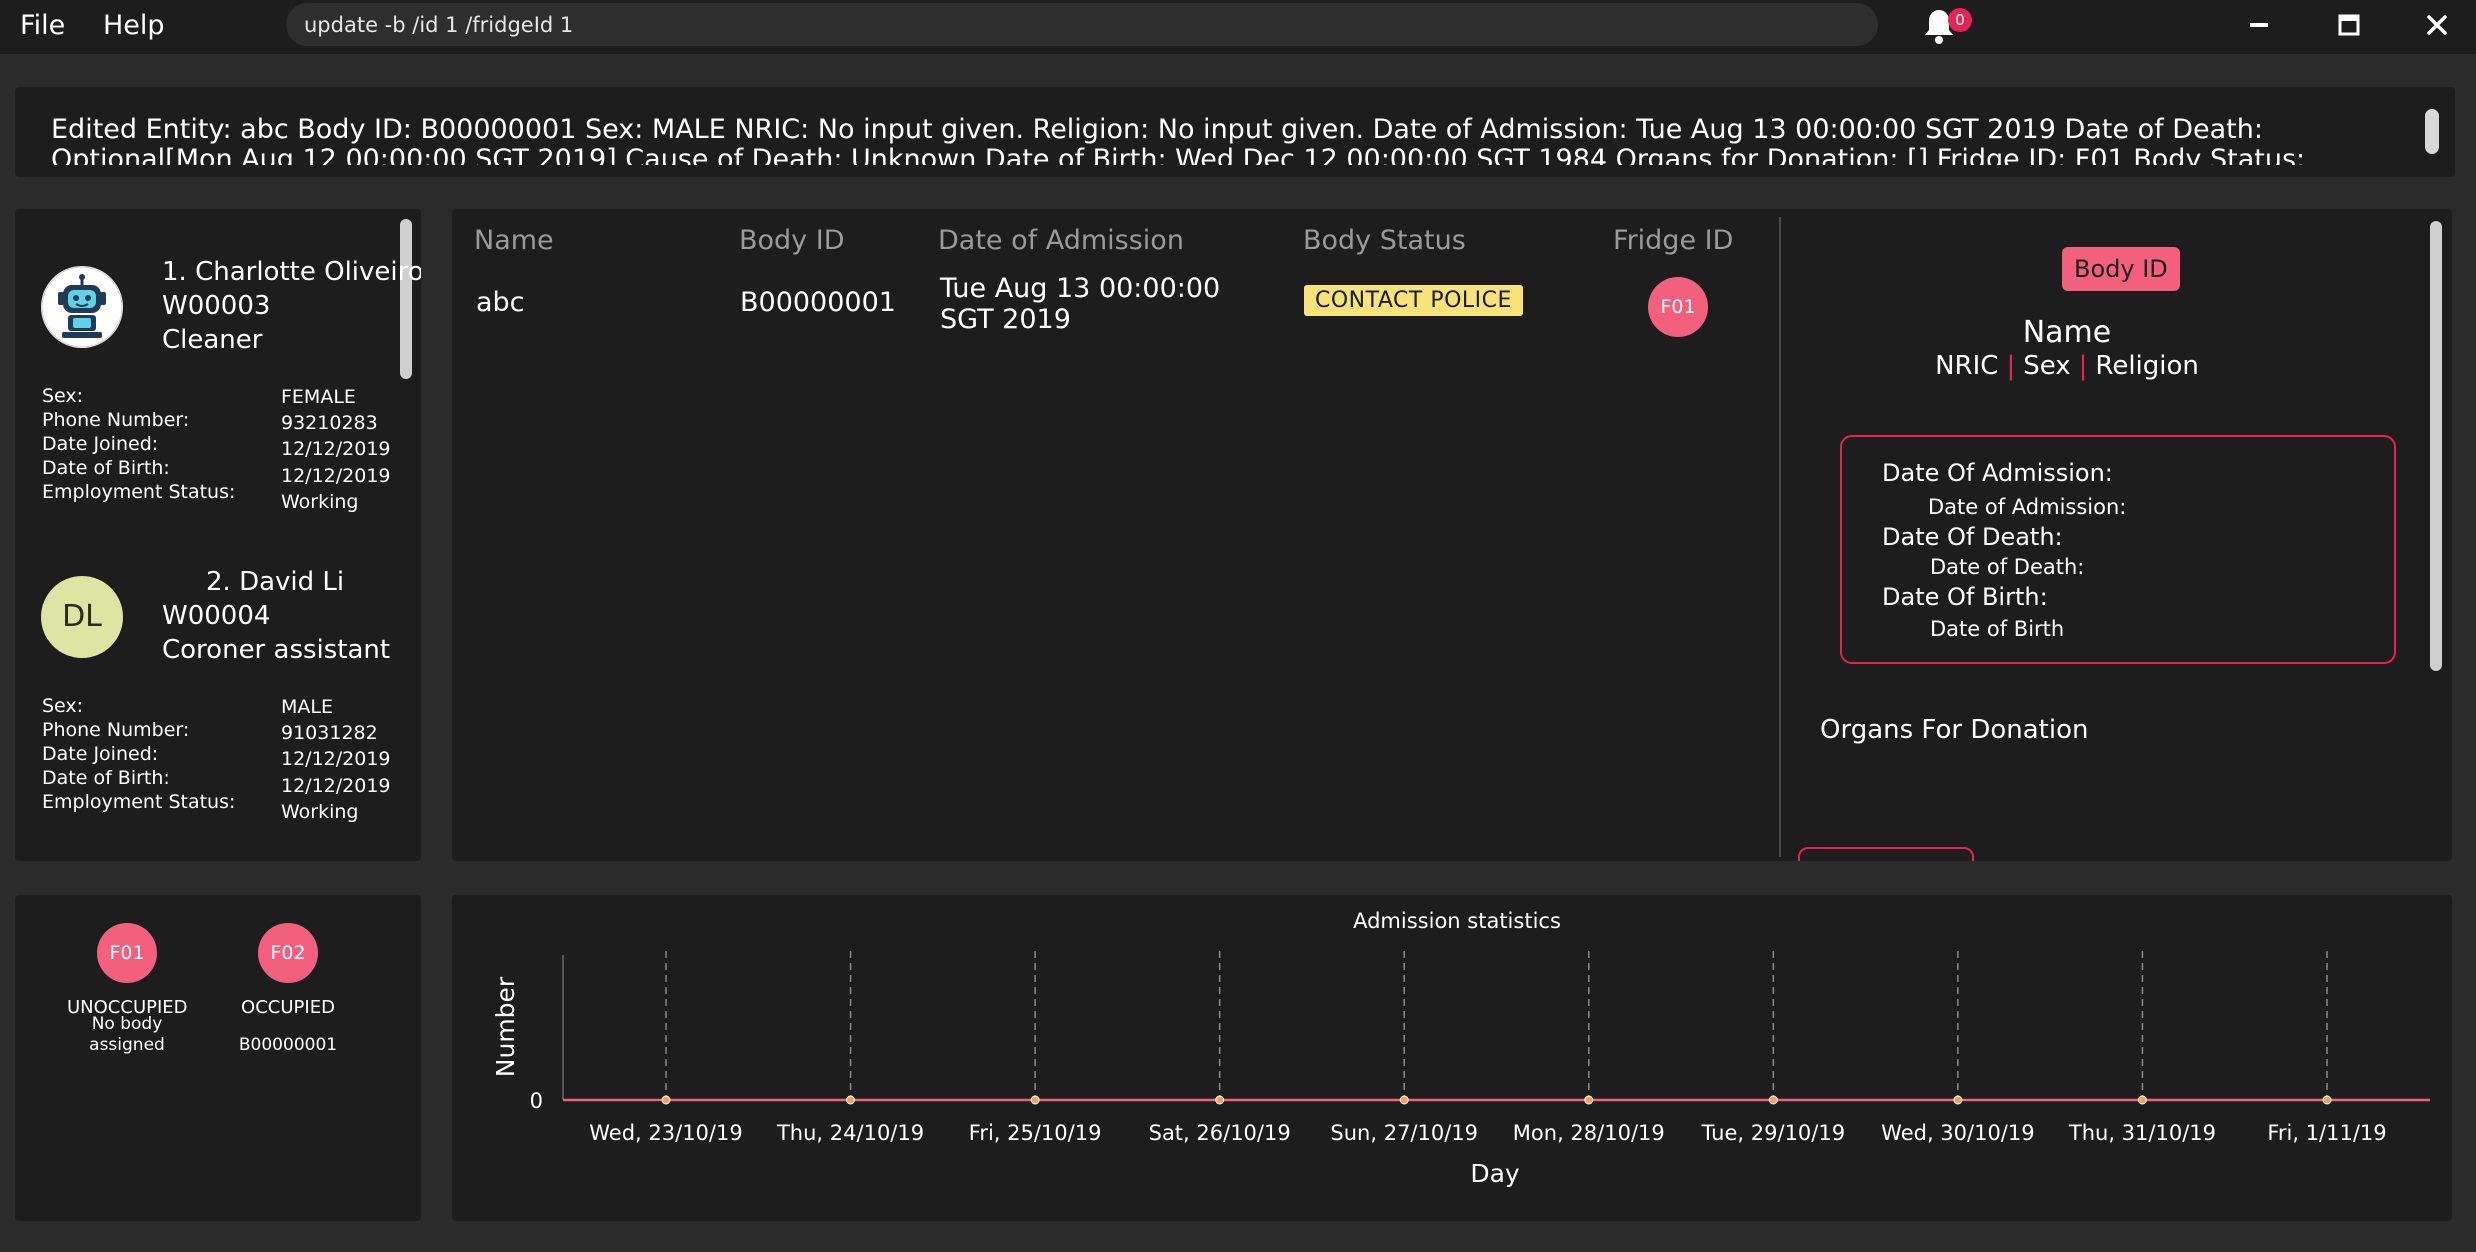  What do you see at coordinates (1967, 366) in the screenshot?
I see `detail-nric: NRIC` at bounding box center [1967, 366].